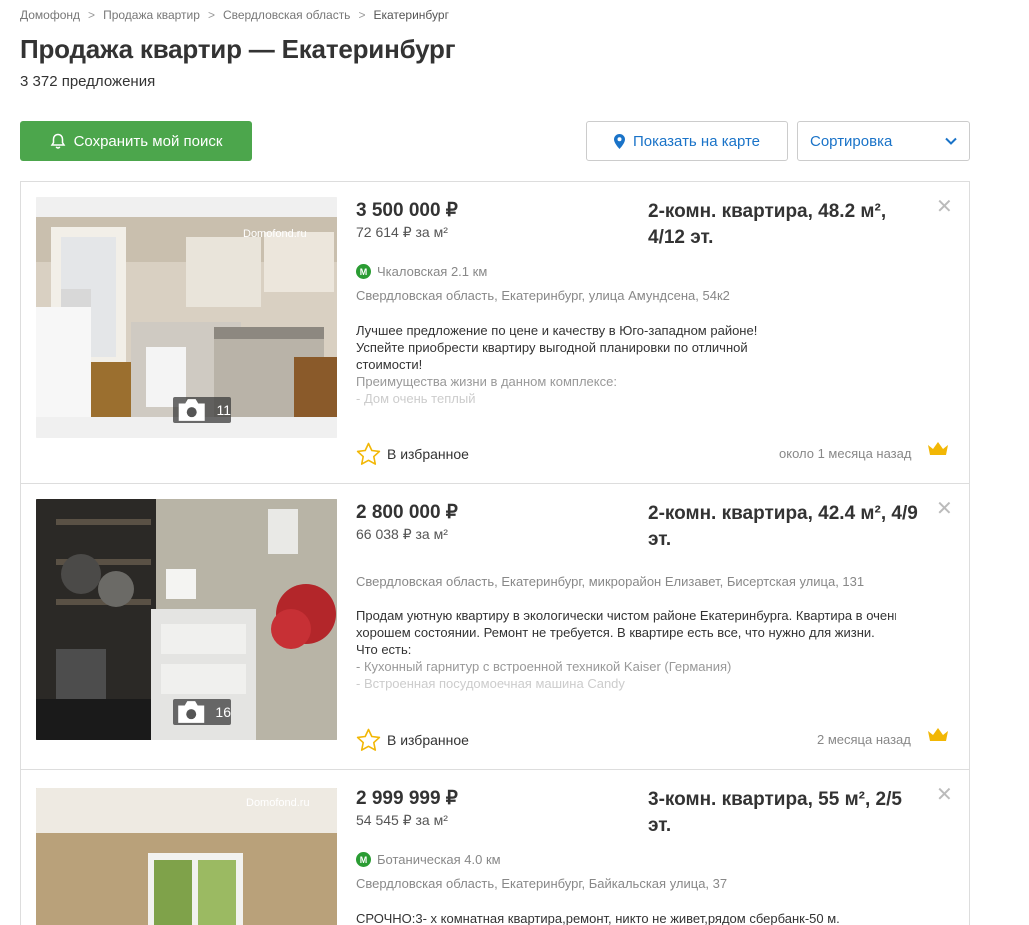  Describe the element at coordinates (486, 381) in the screenshot. I see `description-line: Преимущества жизни в данном комплексе:` at that location.